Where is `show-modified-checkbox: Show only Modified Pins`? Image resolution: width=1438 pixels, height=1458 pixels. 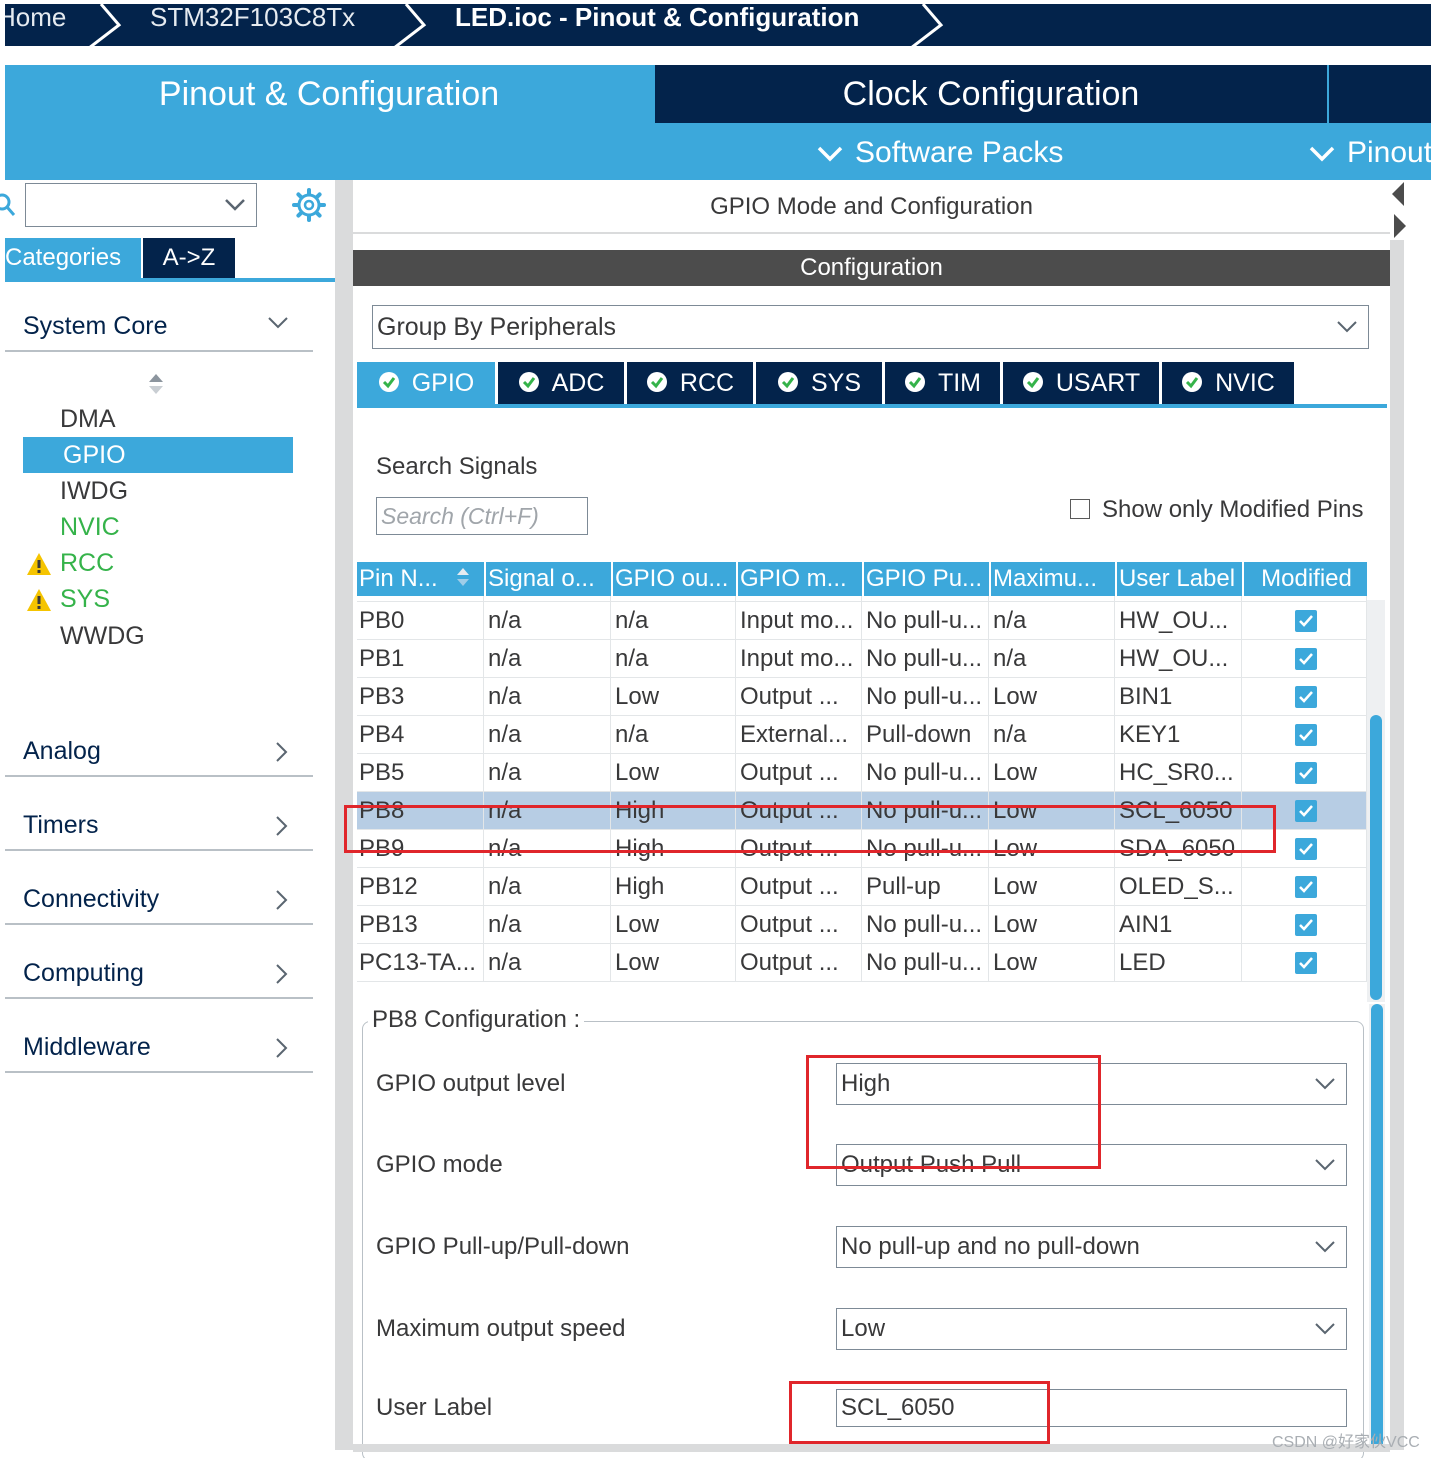 show-modified-checkbox: Show only Modified Pins is located at coordinates (1216, 510).